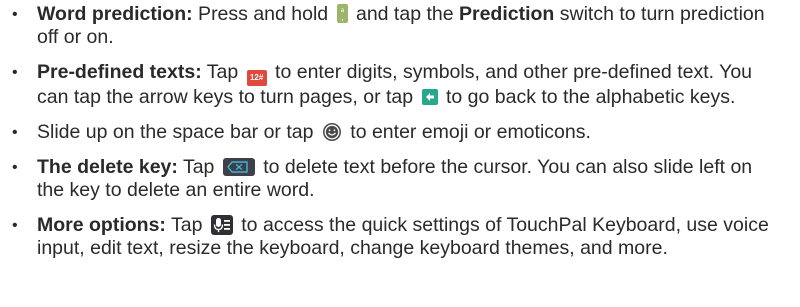 This screenshot has width=800, height=307. I want to click on more-options-key-icon, so click(221, 225).